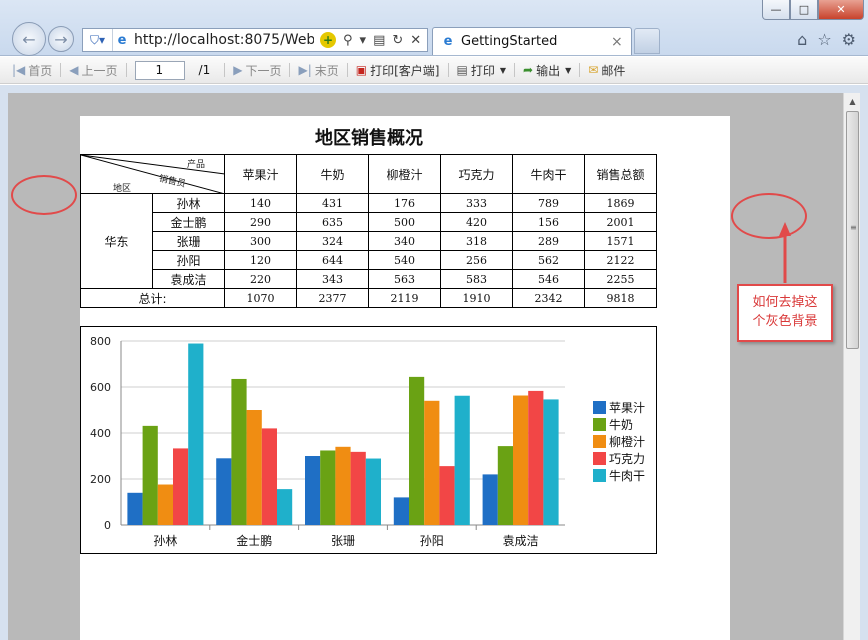 The width and height of the screenshot is (868, 640). I want to click on compat-go-icon: +, so click(328, 40).